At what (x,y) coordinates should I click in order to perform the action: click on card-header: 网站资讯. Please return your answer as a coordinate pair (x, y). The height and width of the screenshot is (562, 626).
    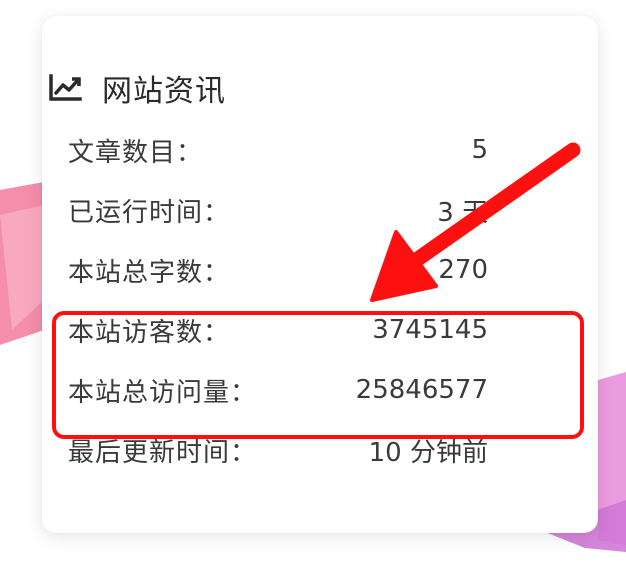
    Looking at the image, I should click on (137, 88).